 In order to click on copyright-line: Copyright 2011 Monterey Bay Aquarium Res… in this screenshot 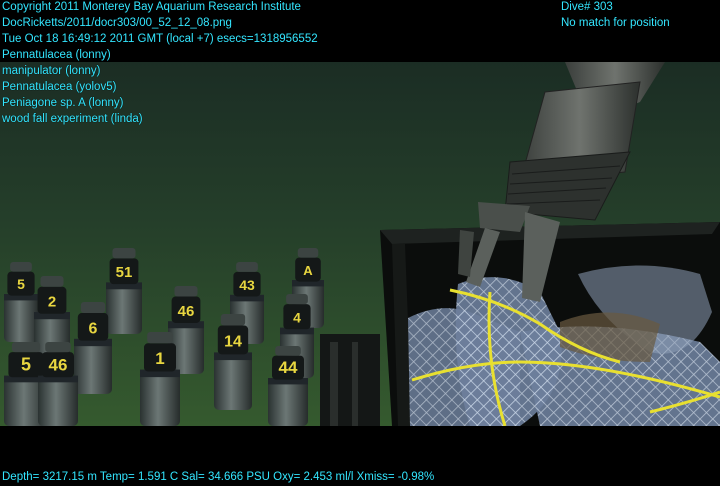, I will do `click(151, 7)`.